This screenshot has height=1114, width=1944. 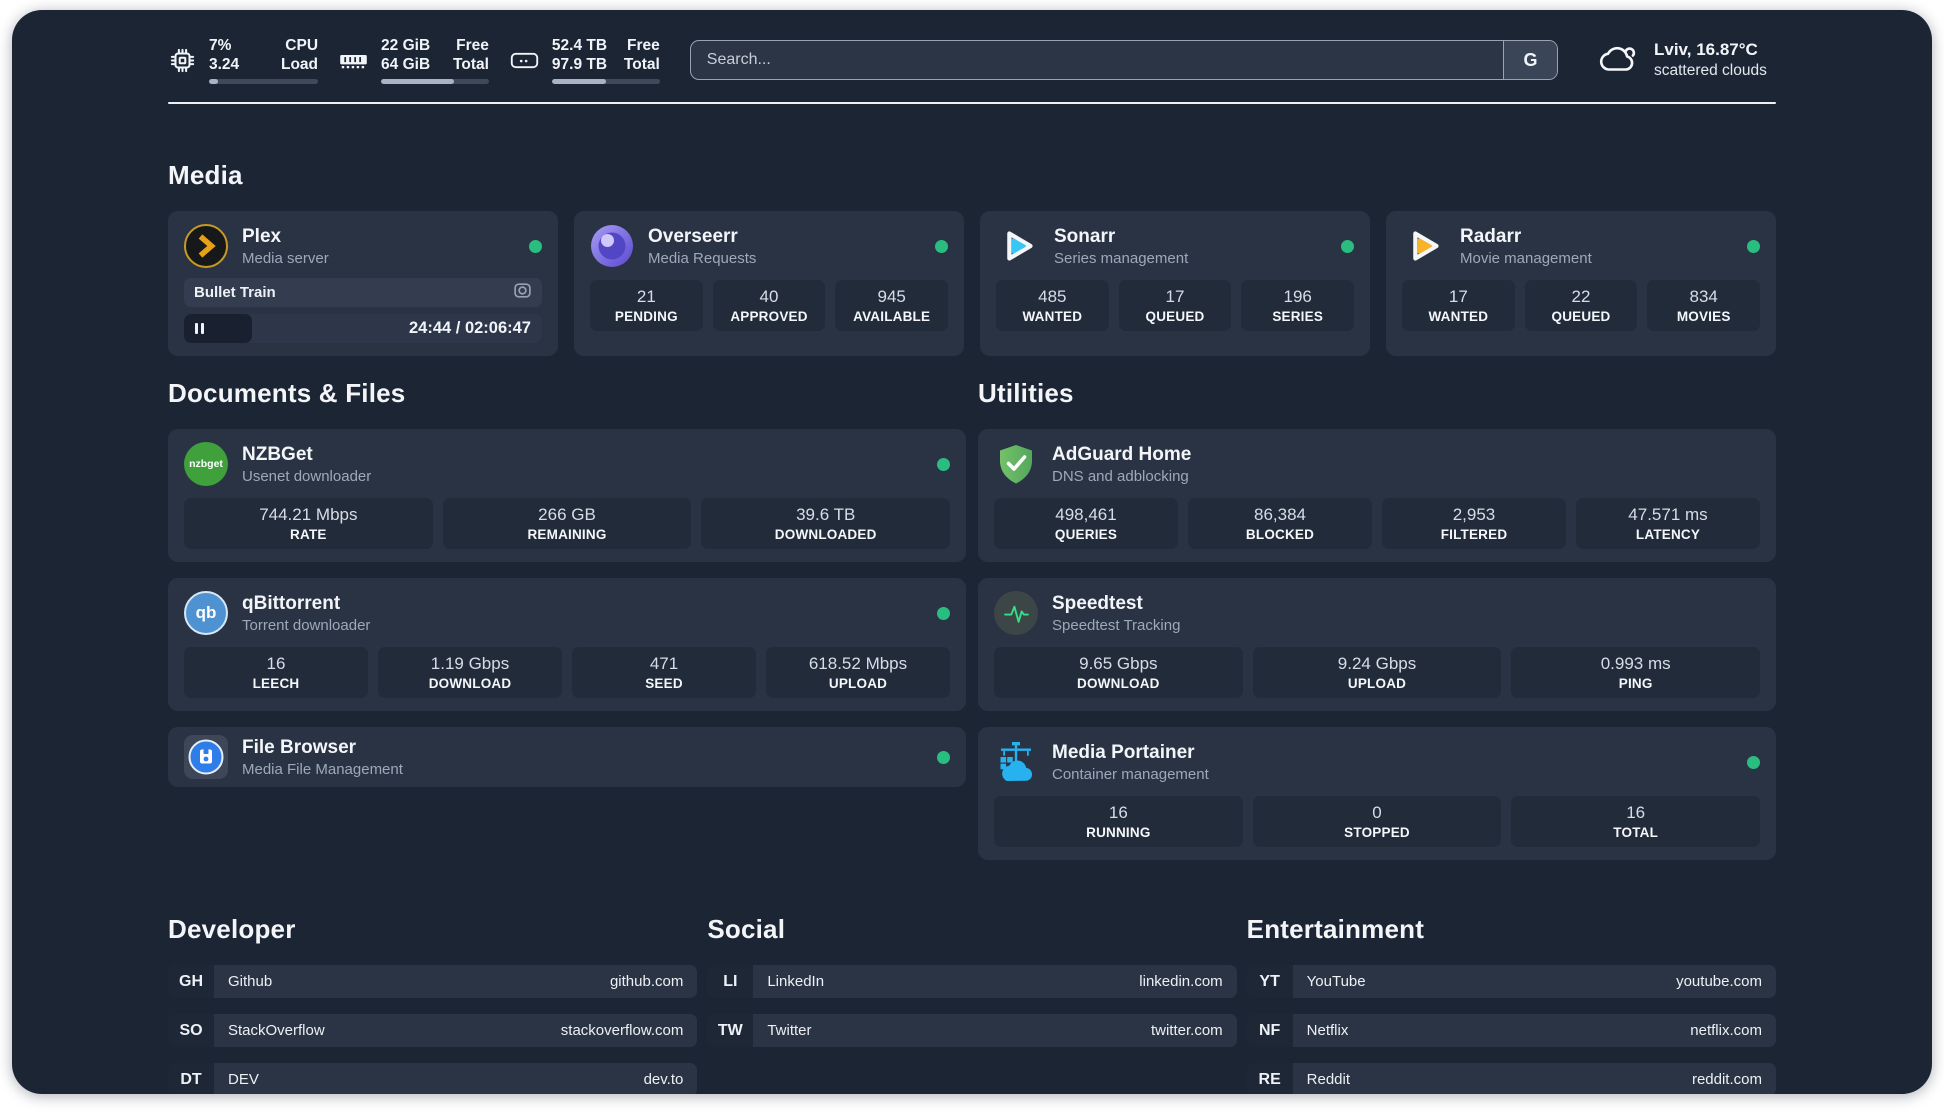 What do you see at coordinates (243, 60) in the screenshot?
I see `cpu-stat: 7% CPU 3.24 Load` at bounding box center [243, 60].